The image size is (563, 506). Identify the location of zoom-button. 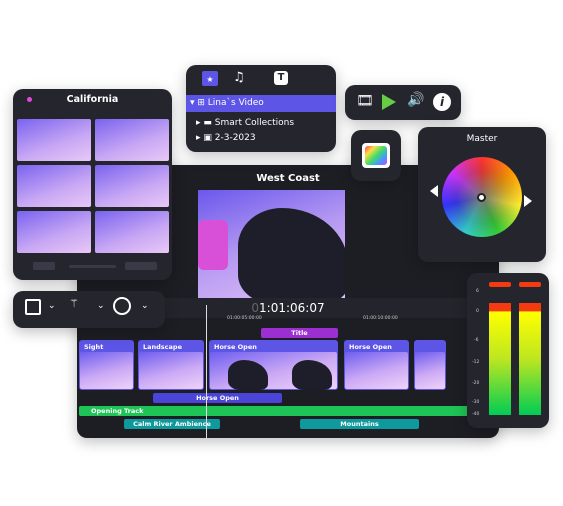
(44, 266).